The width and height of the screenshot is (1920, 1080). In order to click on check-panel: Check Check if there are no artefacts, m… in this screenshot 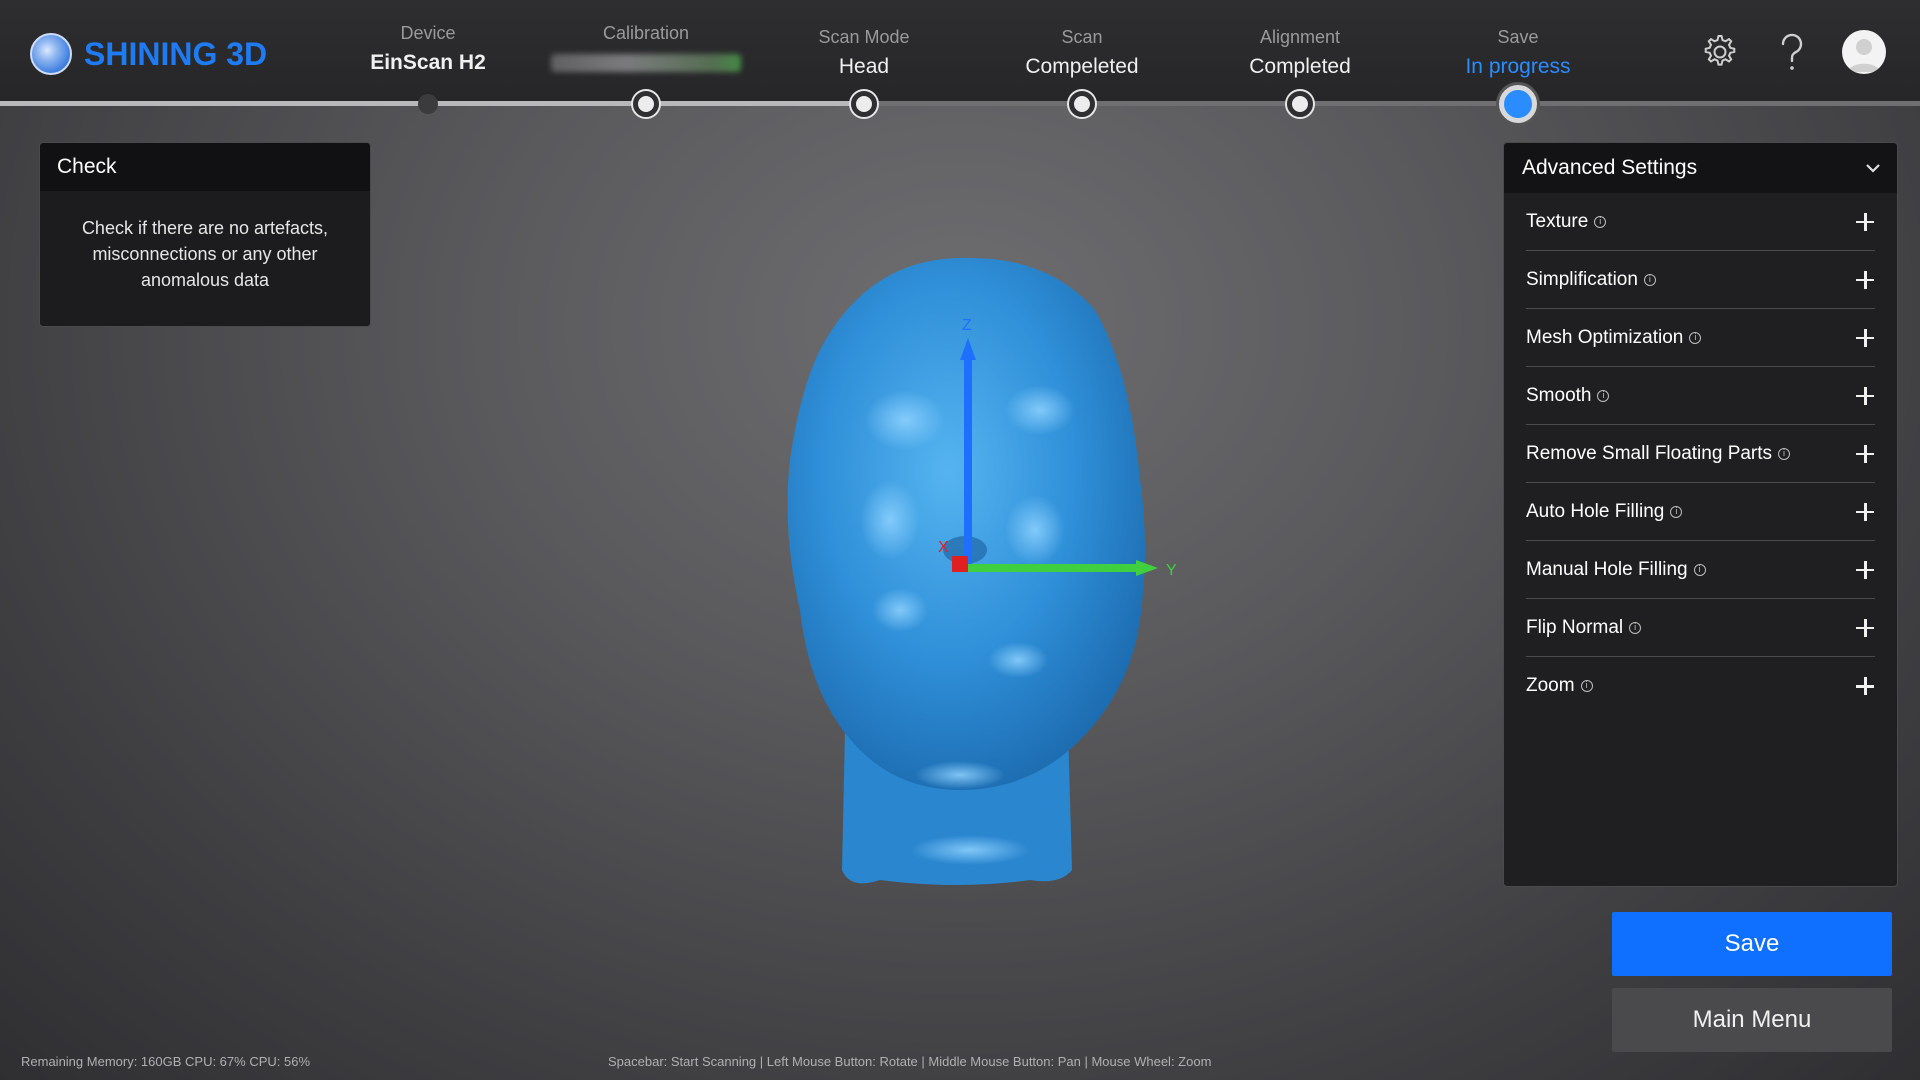, I will do `click(205, 234)`.